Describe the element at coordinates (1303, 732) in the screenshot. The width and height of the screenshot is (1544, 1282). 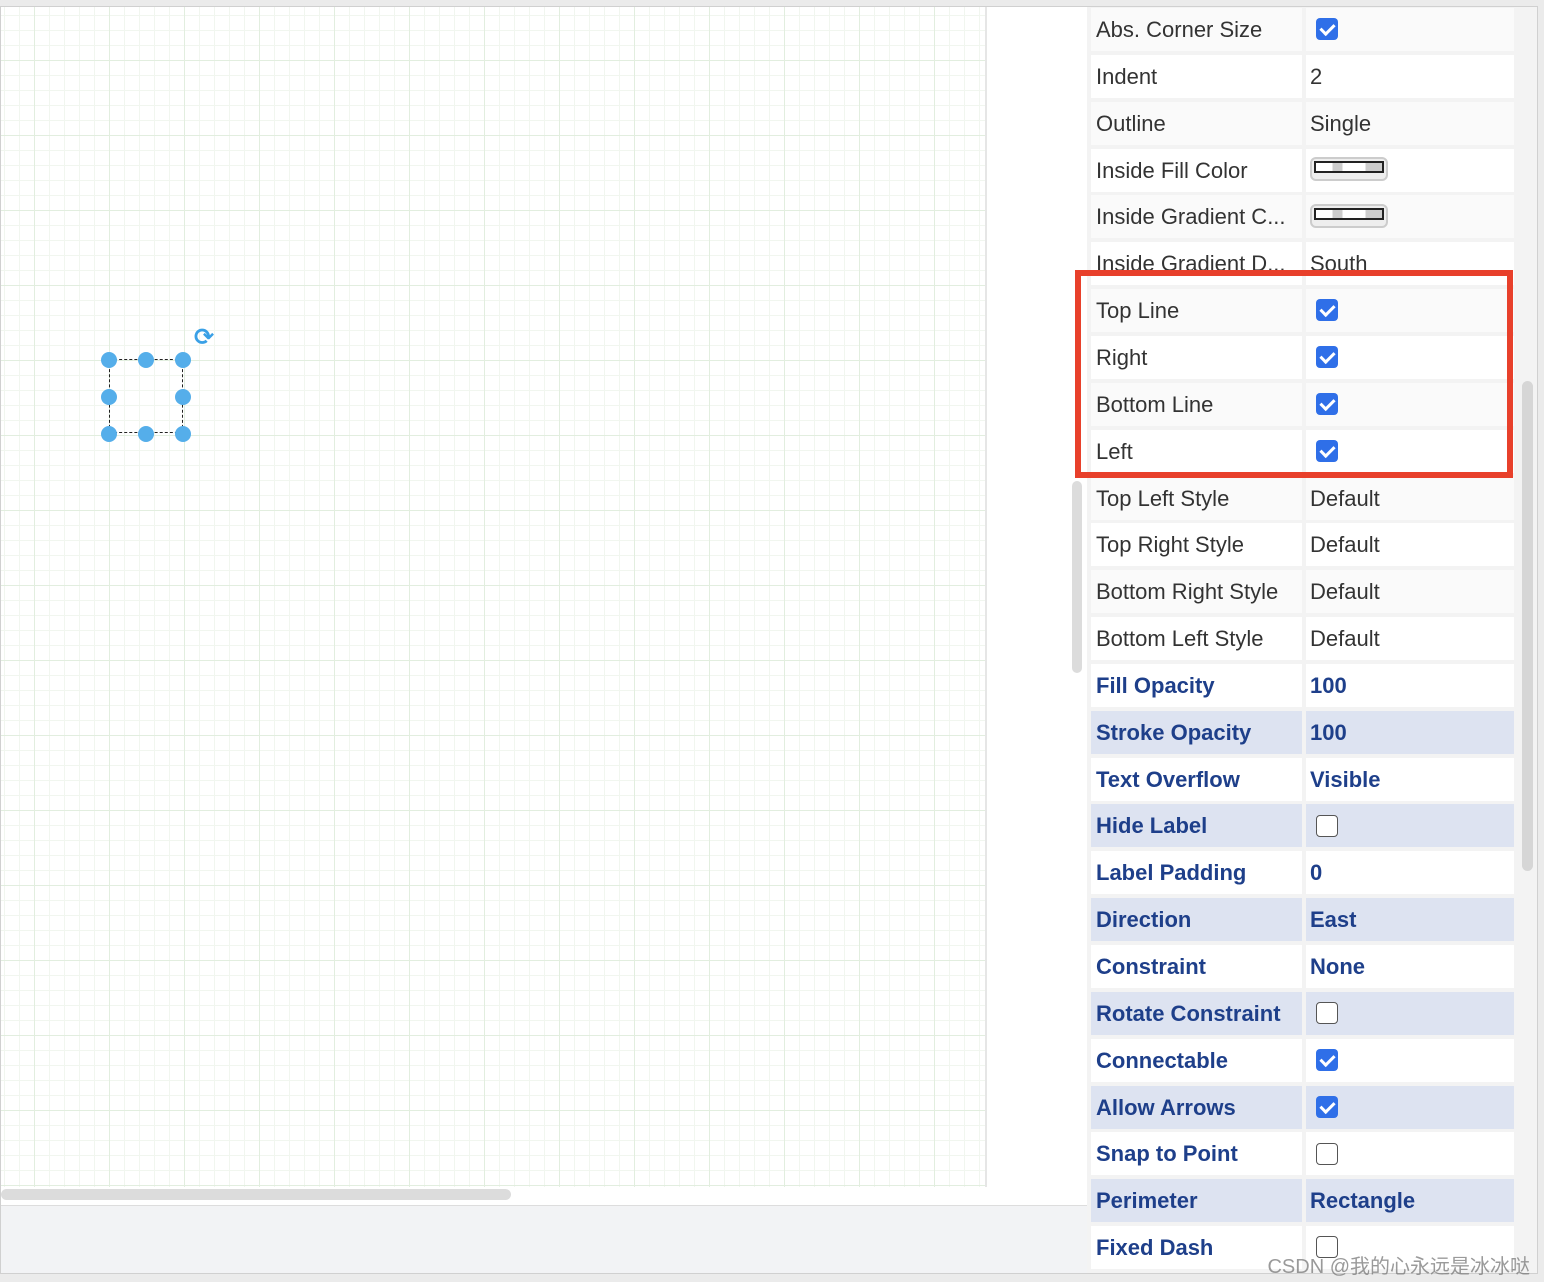
I see `property-row: Stroke Opacity 100` at that location.